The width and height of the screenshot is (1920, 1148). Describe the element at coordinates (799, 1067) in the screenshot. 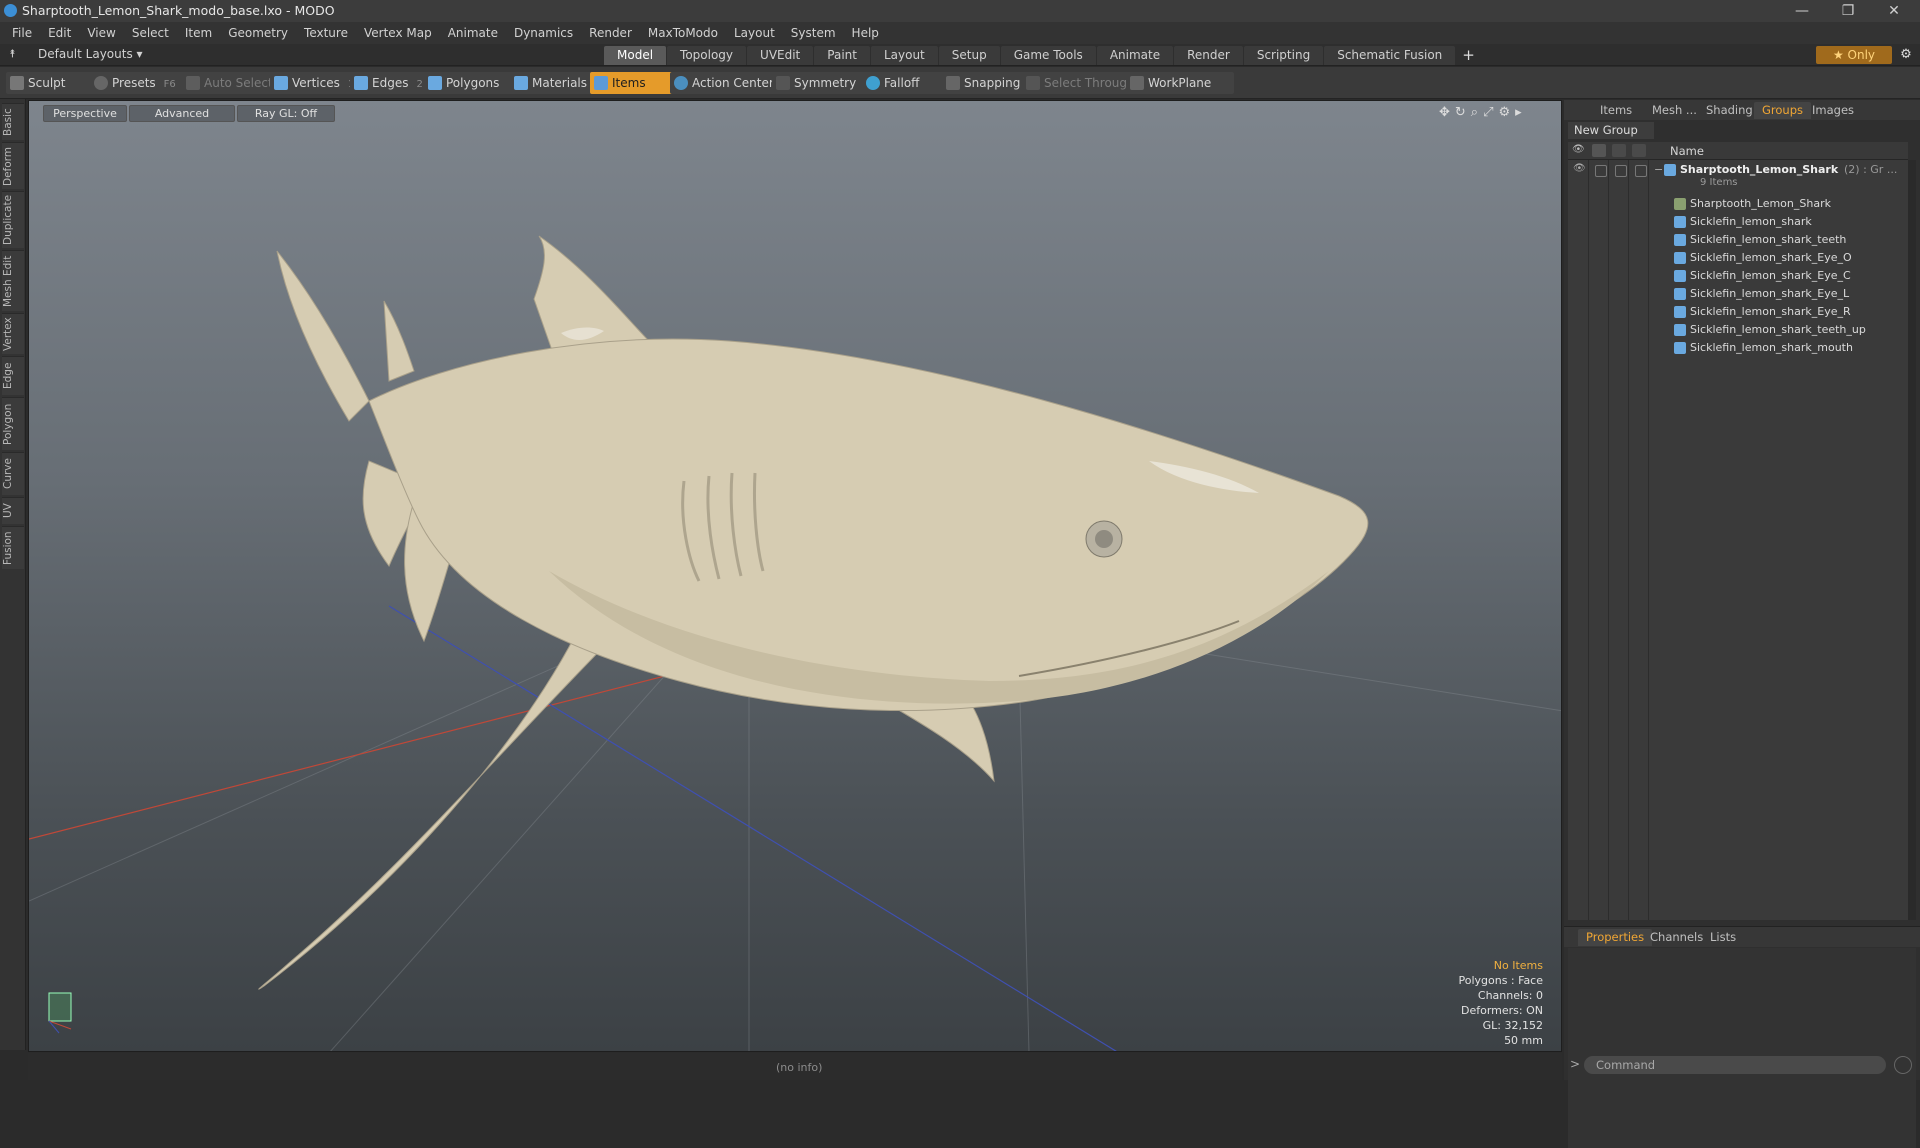

I see `status-text: (no info)` at that location.